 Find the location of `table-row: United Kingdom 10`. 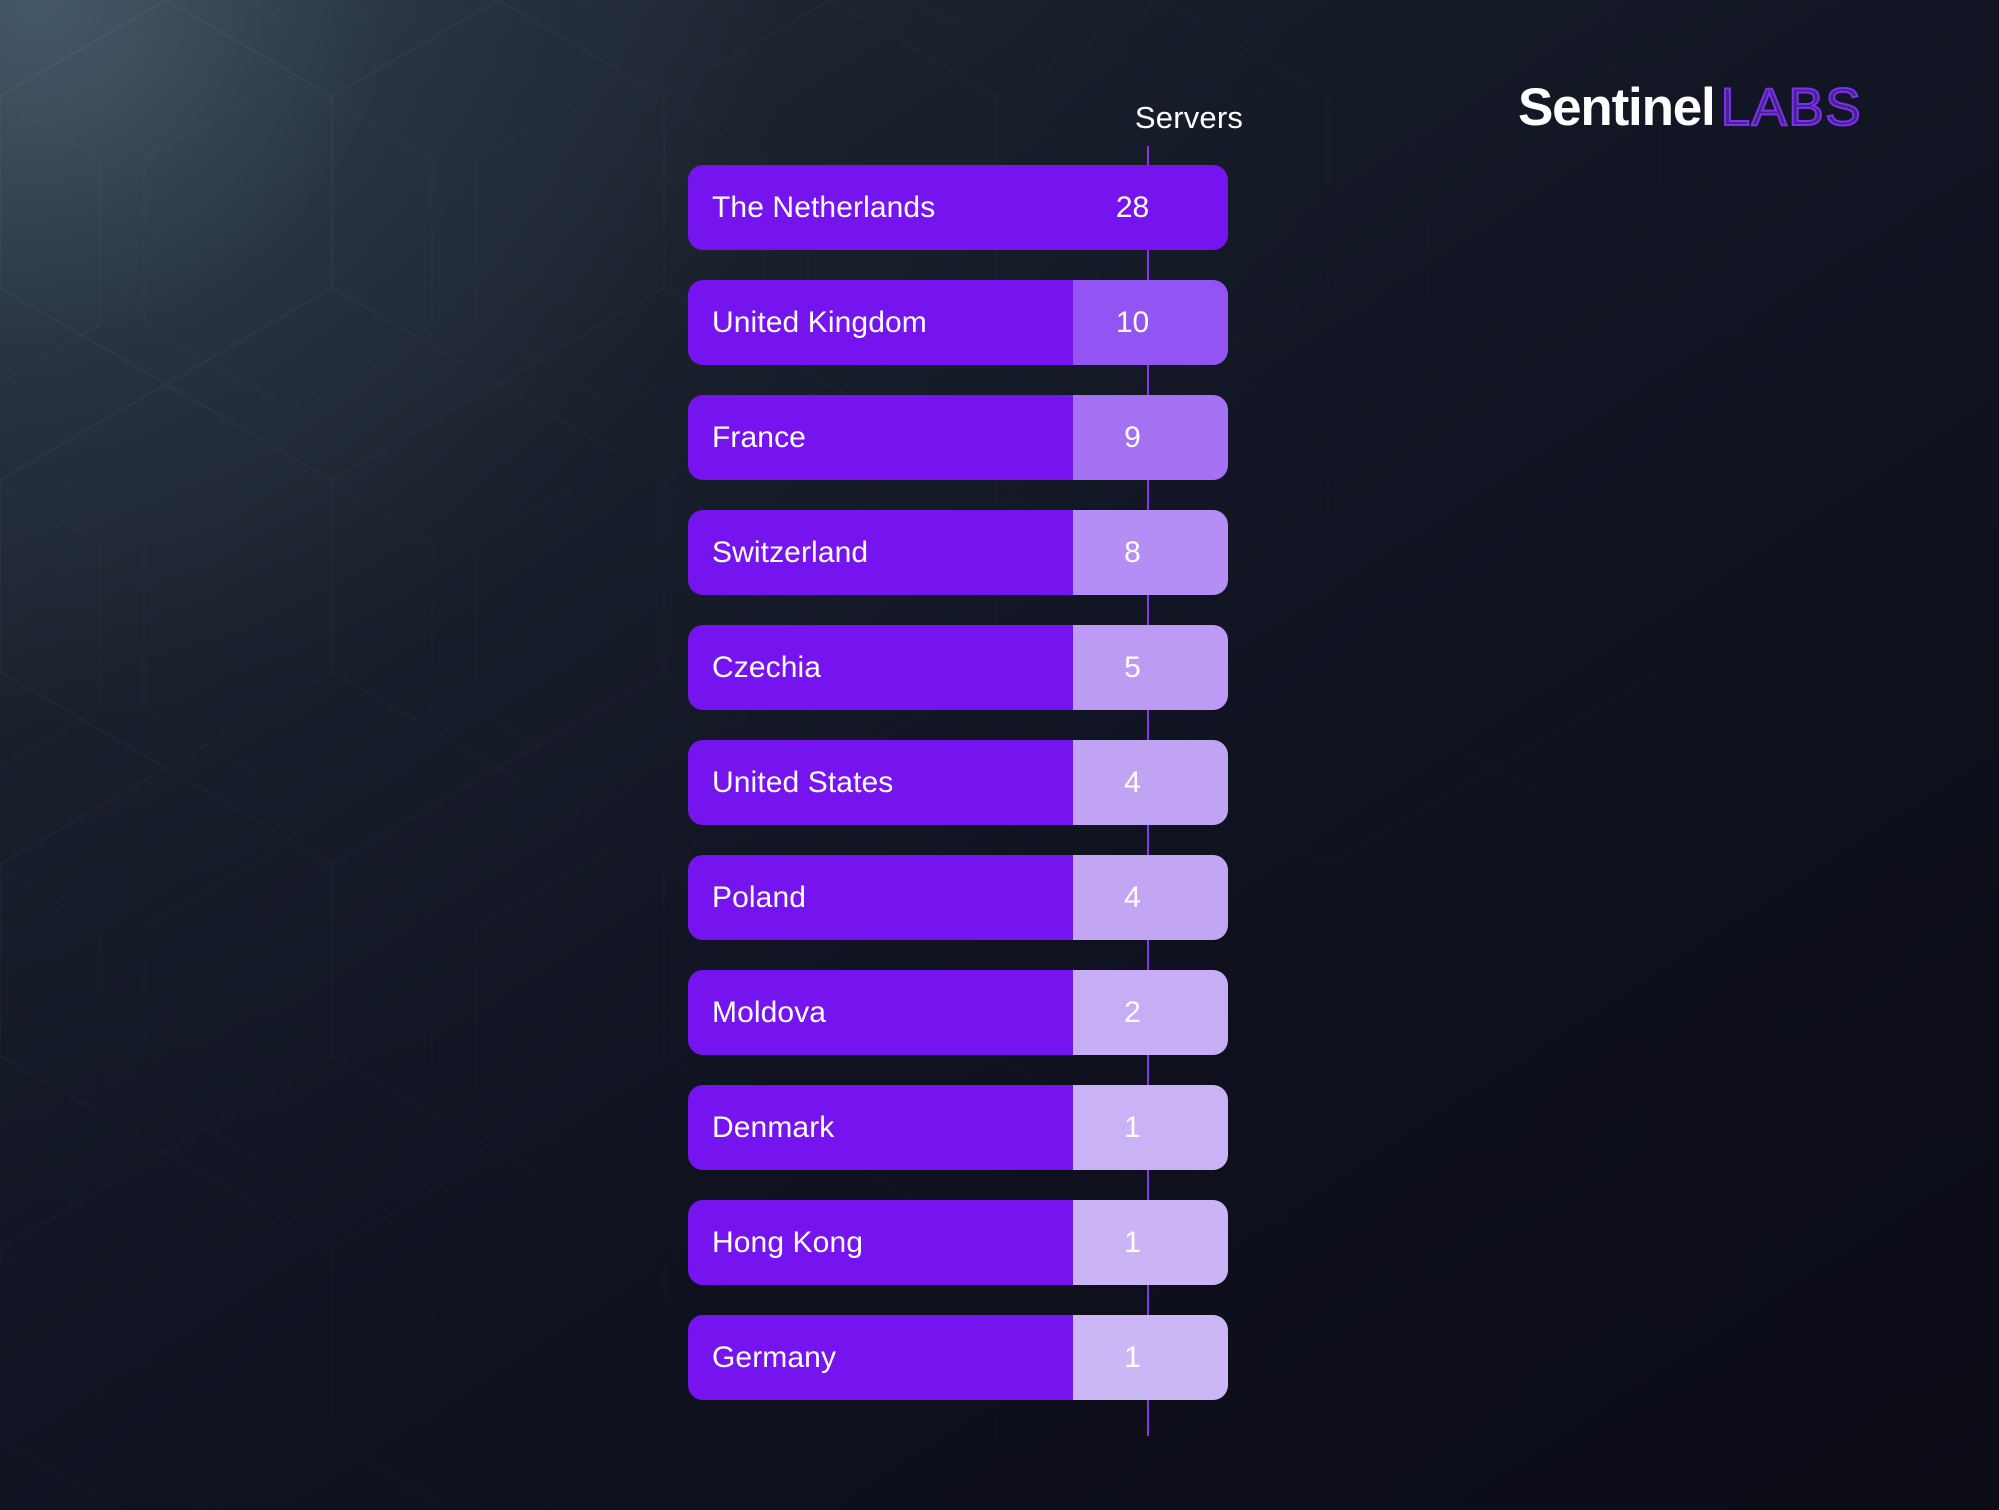

table-row: United Kingdom 10 is located at coordinates (958, 322).